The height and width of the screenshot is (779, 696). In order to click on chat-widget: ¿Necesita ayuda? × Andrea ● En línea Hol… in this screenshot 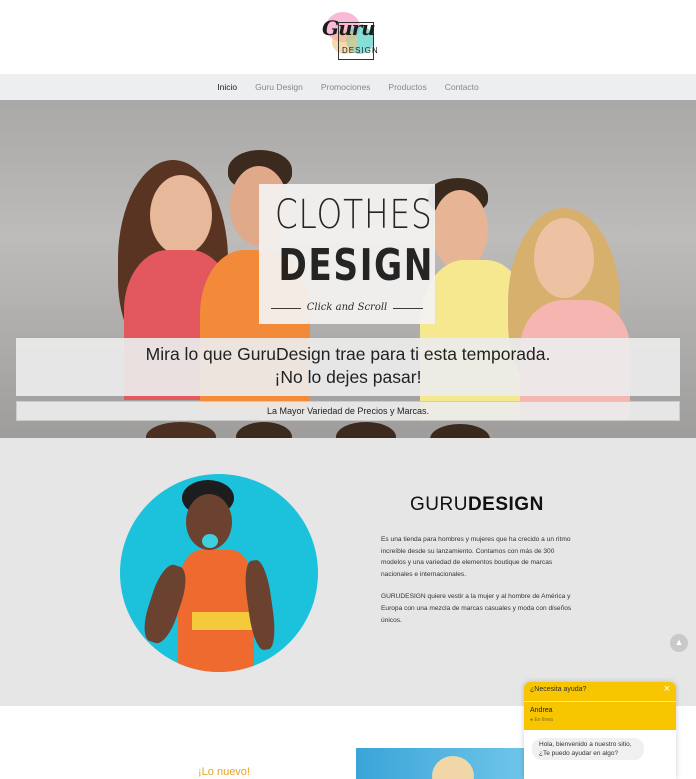, I will do `click(600, 730)`.